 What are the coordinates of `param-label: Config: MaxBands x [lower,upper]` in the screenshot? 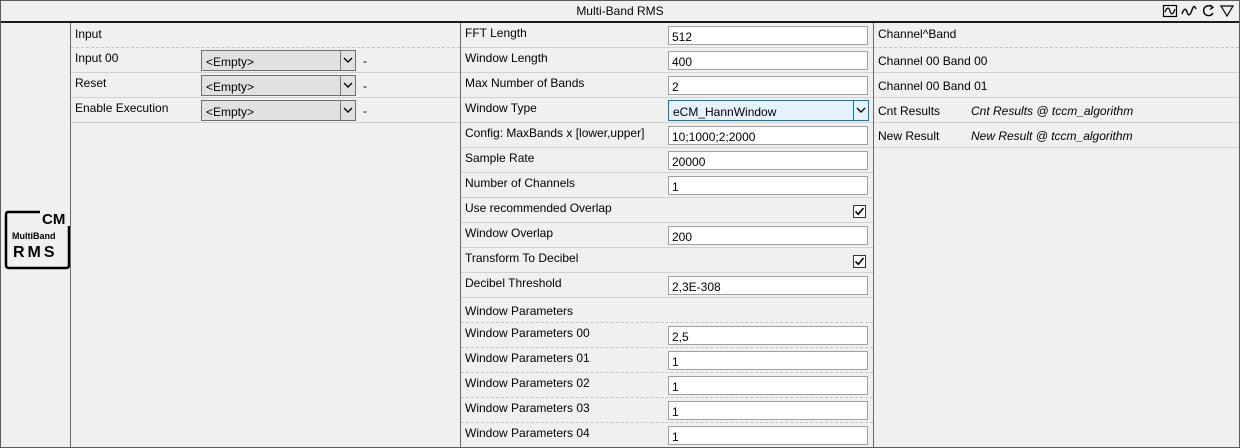 It's located at (555, 133).